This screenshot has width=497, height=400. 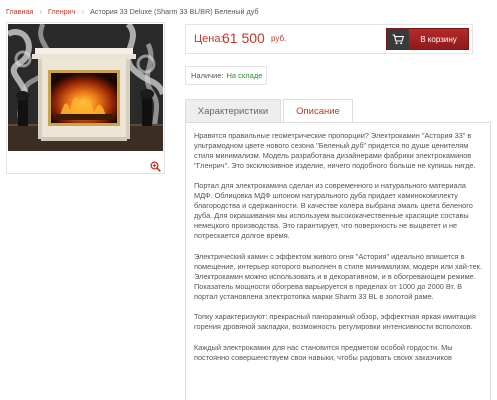 I want to click on product-image-panel, so click(x=85, y=98).